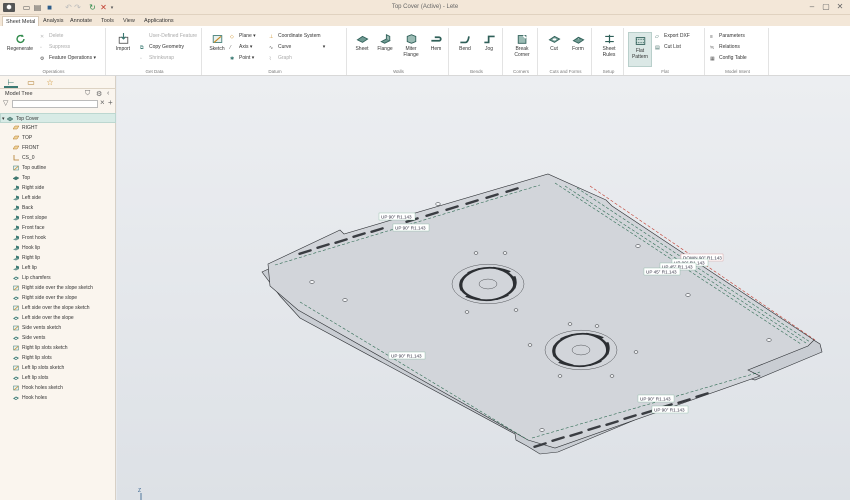 This screenshot has width=850, height=500. I want to click on tree-item: Front hook, so click(58, 238).